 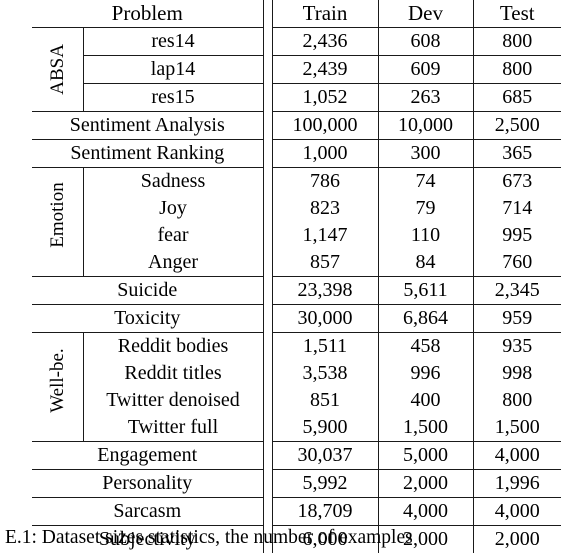 What do you see at coordinates (425, 373) in the screenshot?
I see `cell-dev: 996` at bounding box center [425, 373].